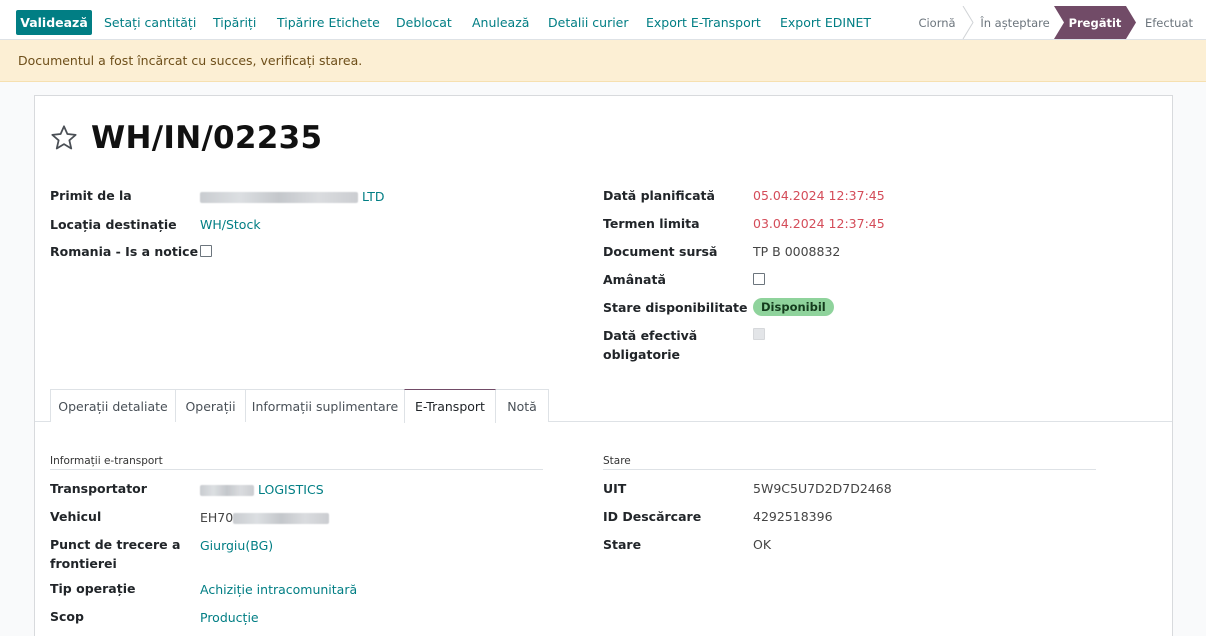 The height and width of the screenshot is (636, 1206). What do you see at coordinates (793, 516) in the screenshot?
I see `download-id-field: 4292518396` at bounding box center [793, 516].